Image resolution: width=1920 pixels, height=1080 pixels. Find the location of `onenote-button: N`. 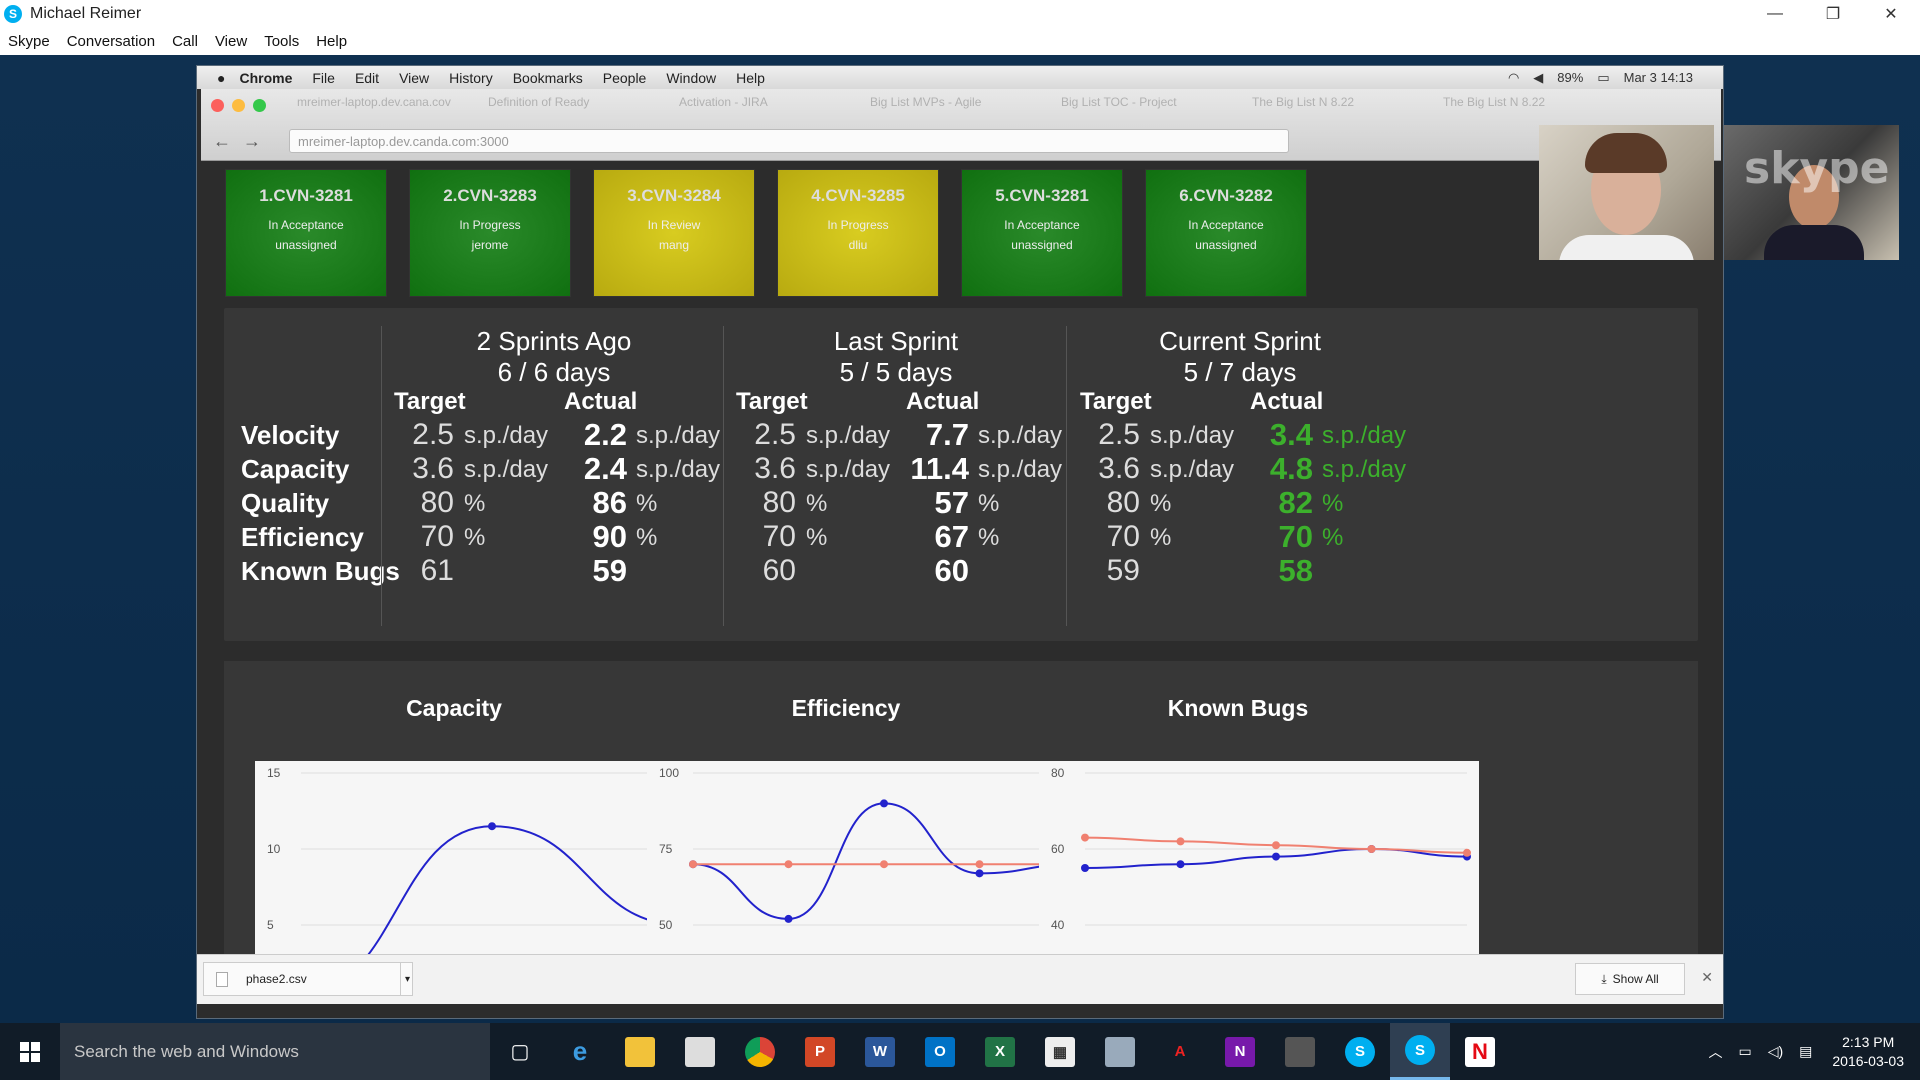

onenote-button: N is located at coordinates (1240, 1051).